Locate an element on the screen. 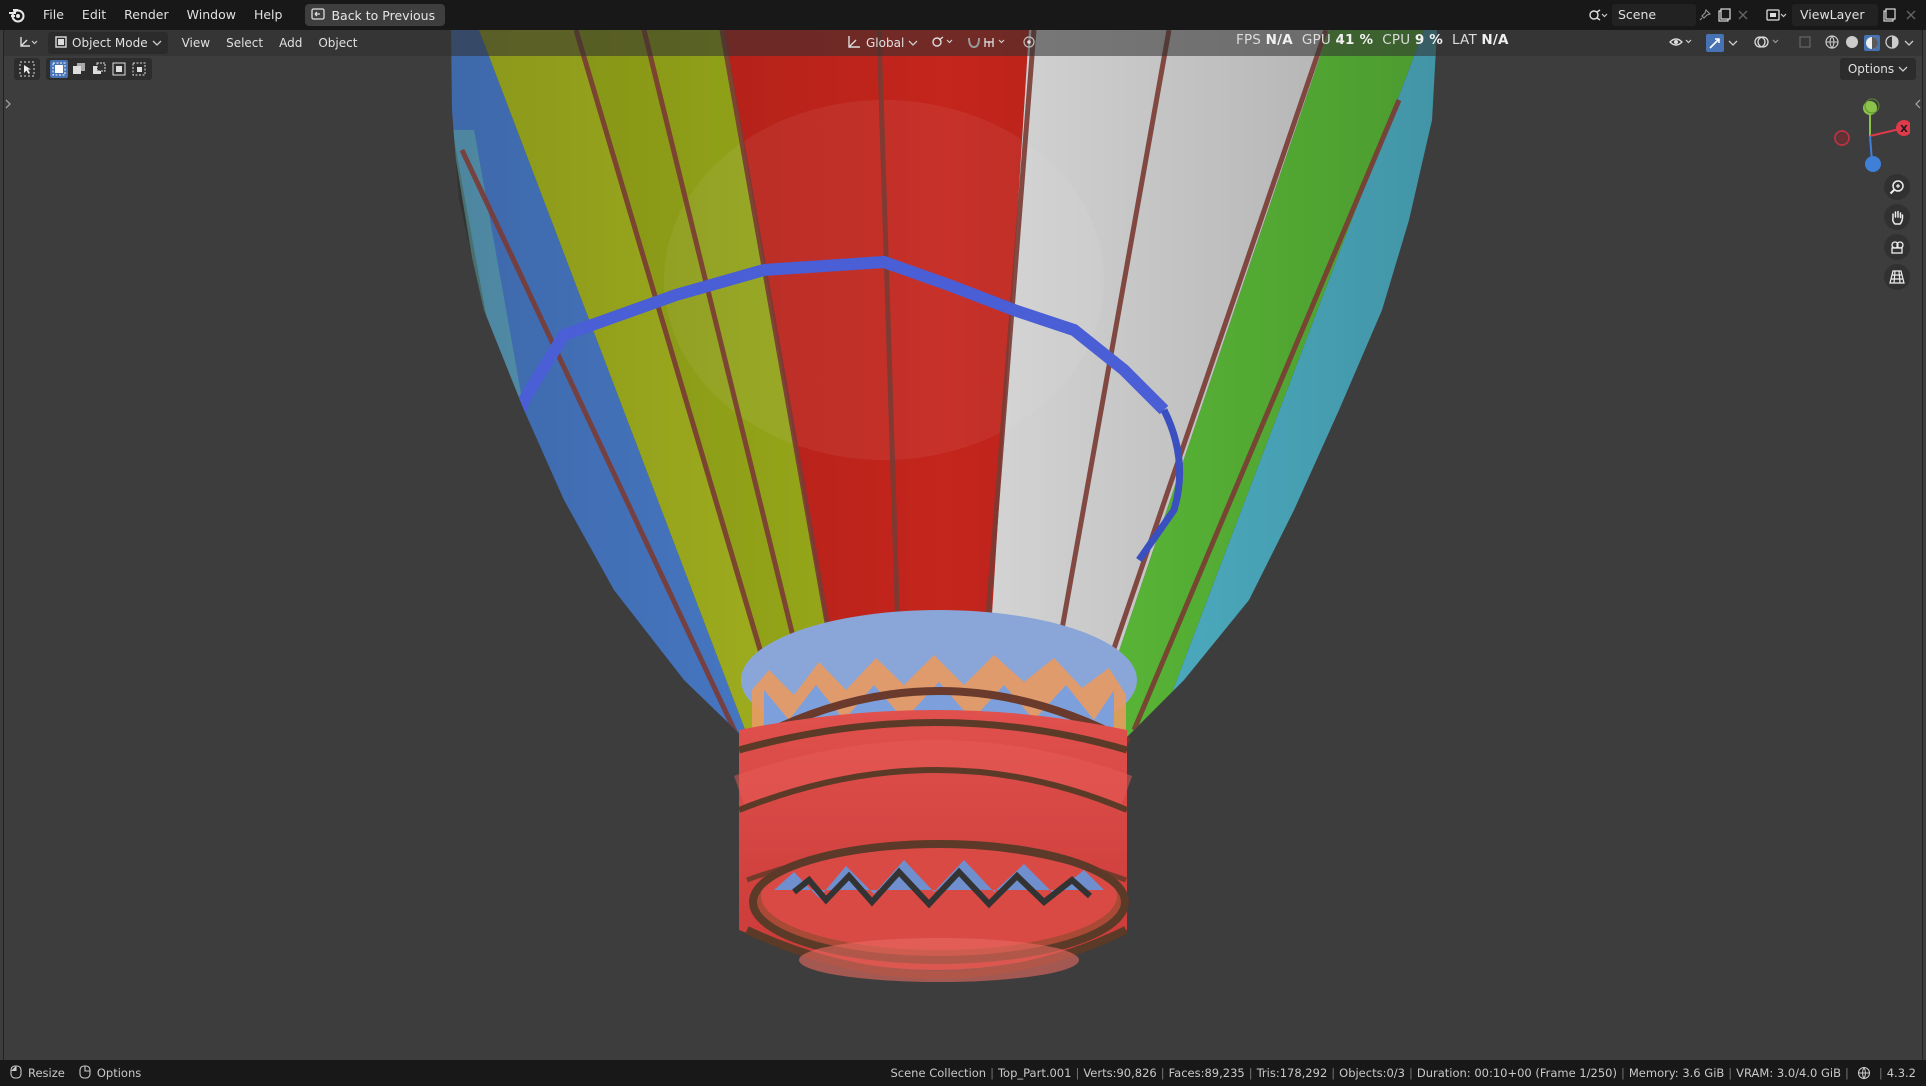 The width and height of the screenshot is (1926, 1086). back-icon is located at coordinates (318, 15).